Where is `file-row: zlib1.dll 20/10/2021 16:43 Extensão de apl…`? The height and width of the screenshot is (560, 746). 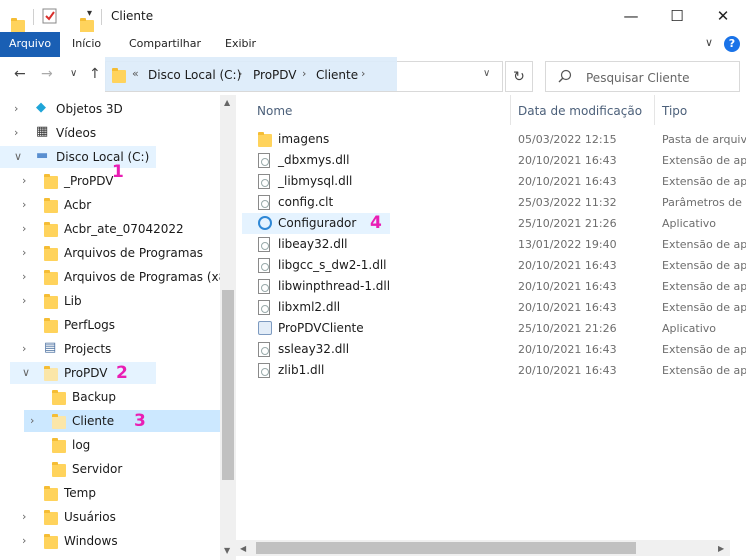
file-row: zlib1.dll 20/10/2021 16:43 Extensão de apl… is located at coordinates (494, 370).